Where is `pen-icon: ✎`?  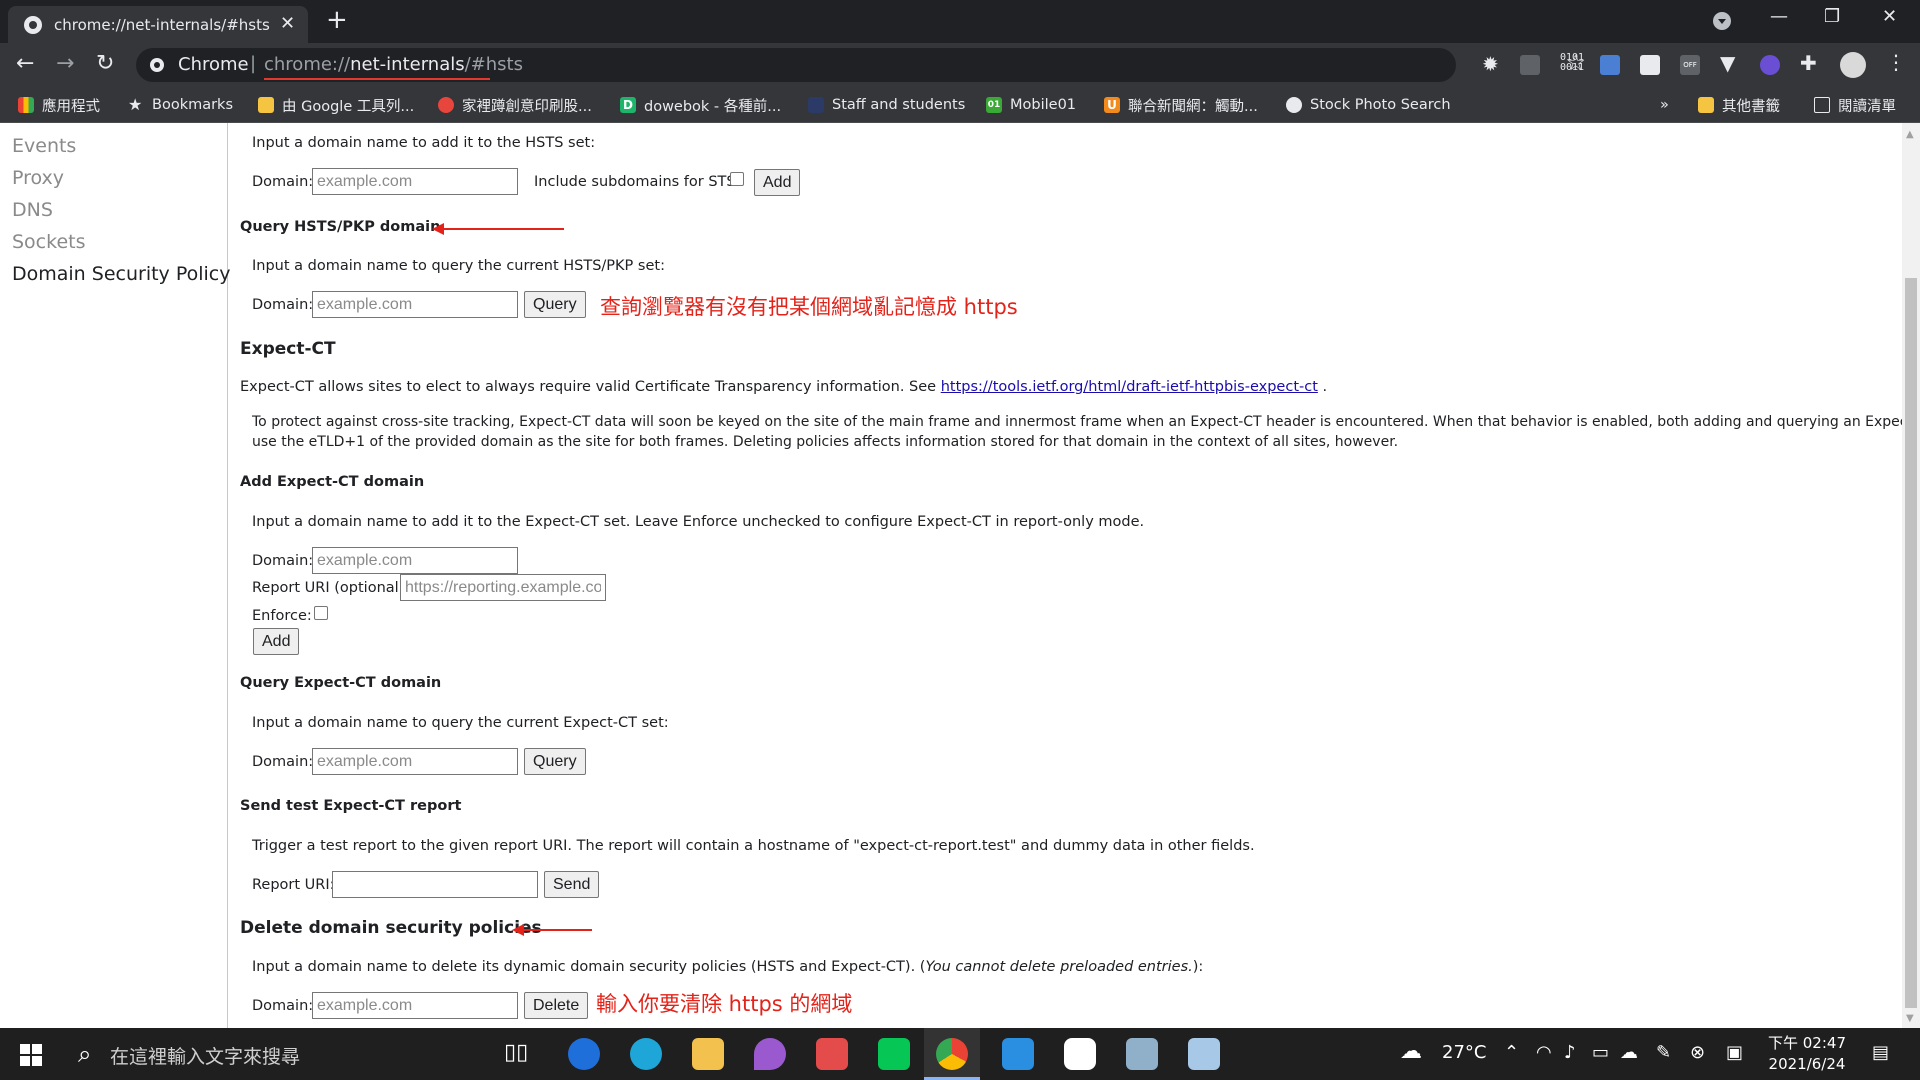 pen-icon: ✎ is located at coordinates (1663, 1052).